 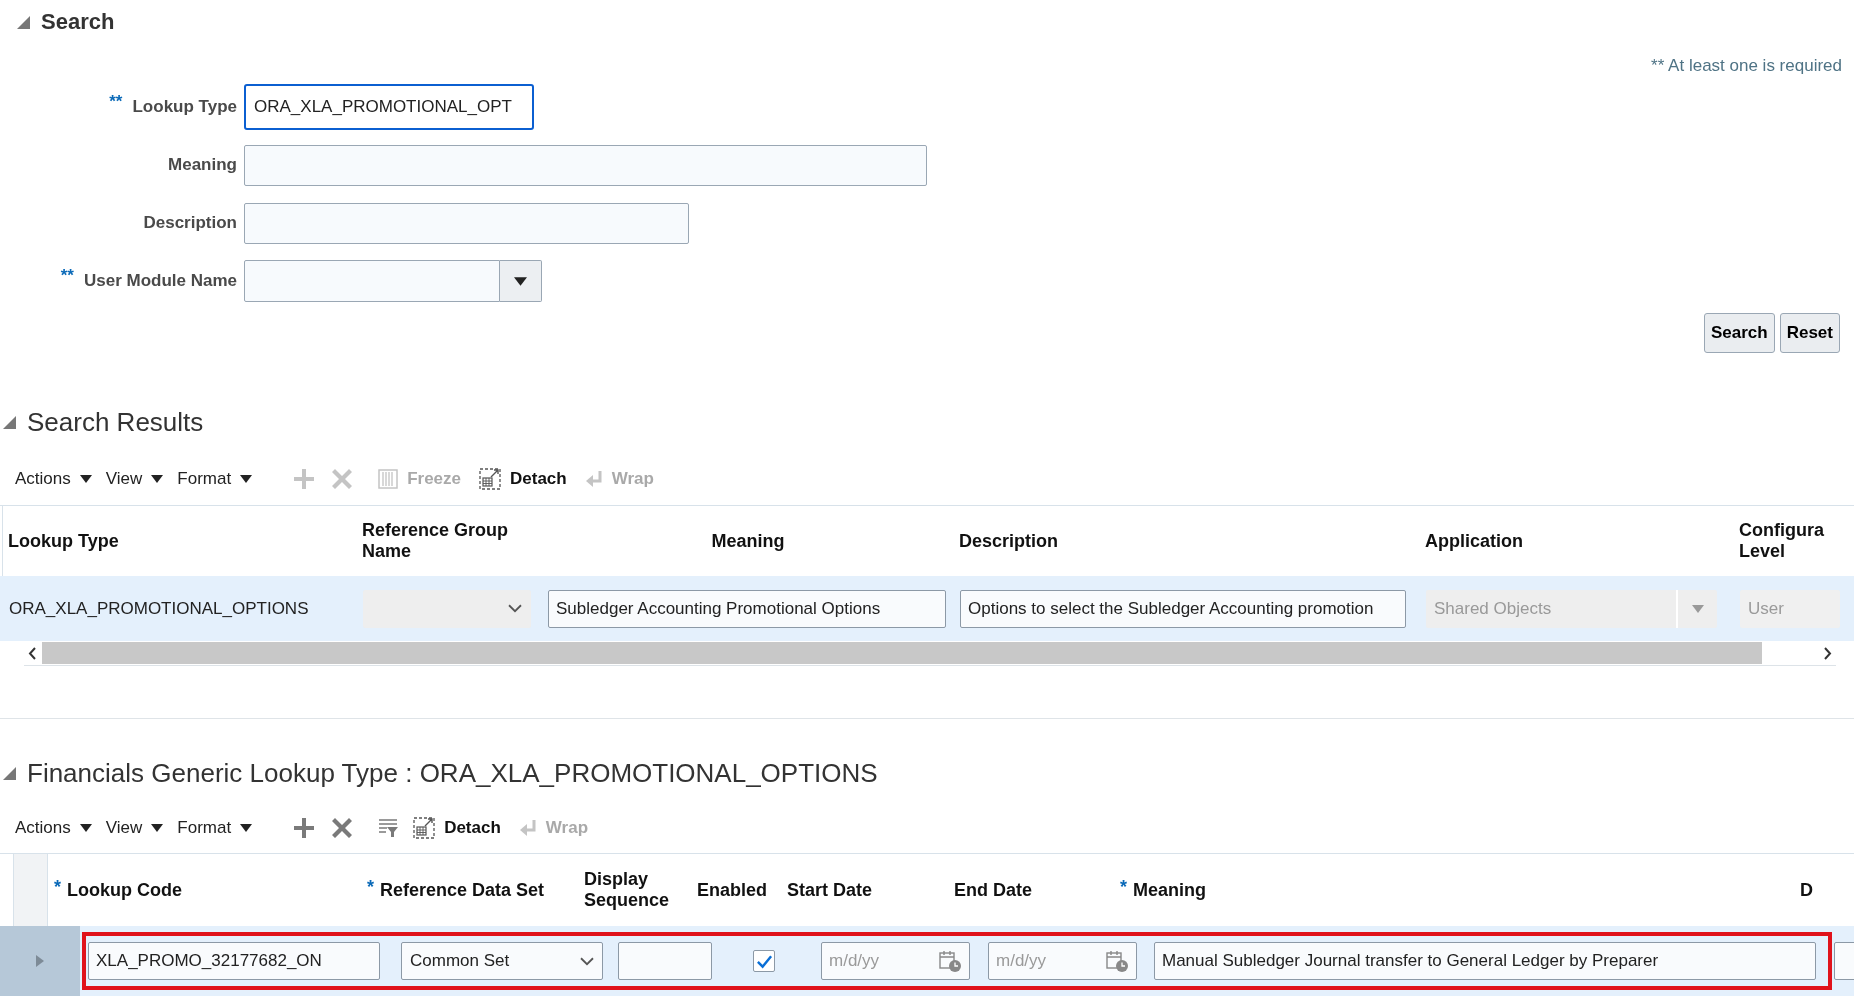 What do you see at coordinates (1785, 541) in the screenshot?
I see `column-header: Configura Level` at bounding box center [1785, 541].